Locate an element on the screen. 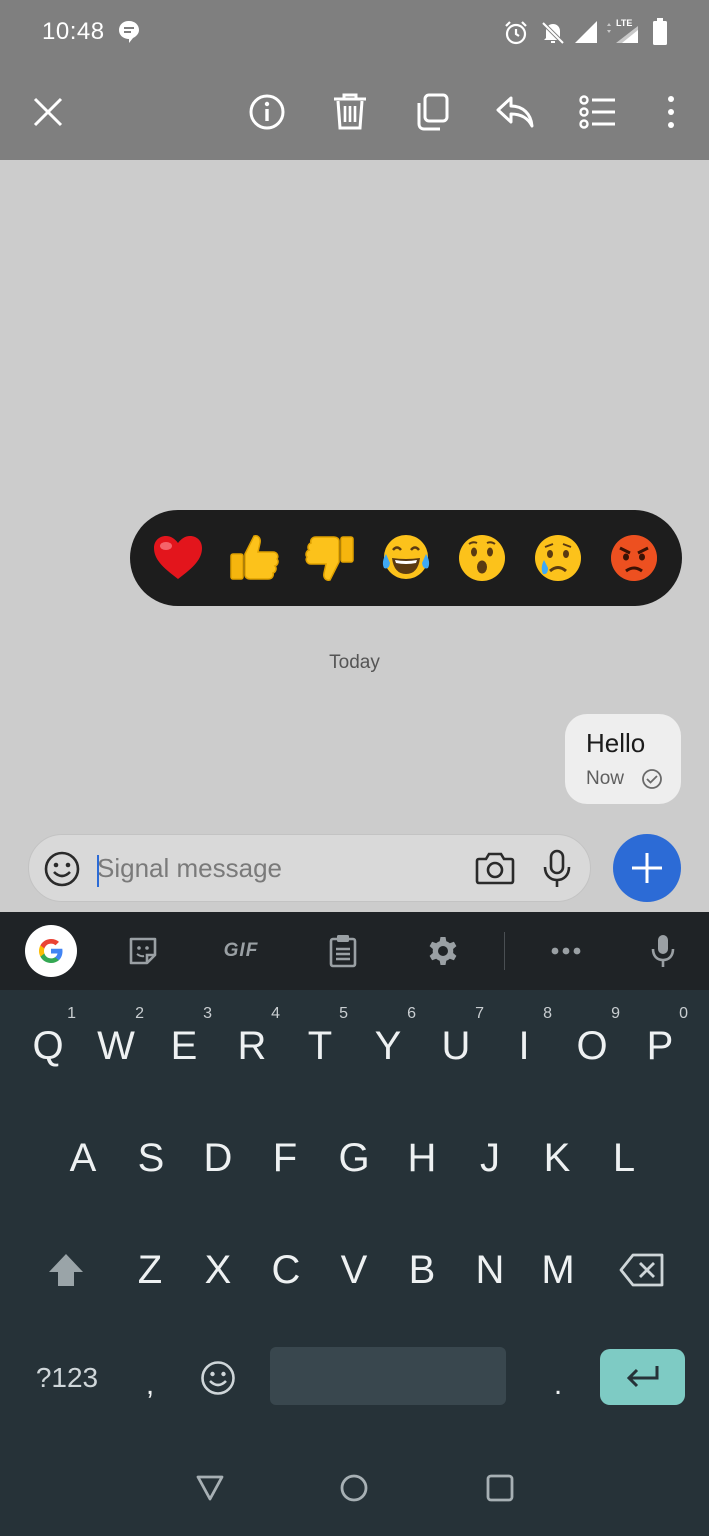 The height and width of the screenshot is (1536, 709). info-icon is located at coordinates (267, 112).